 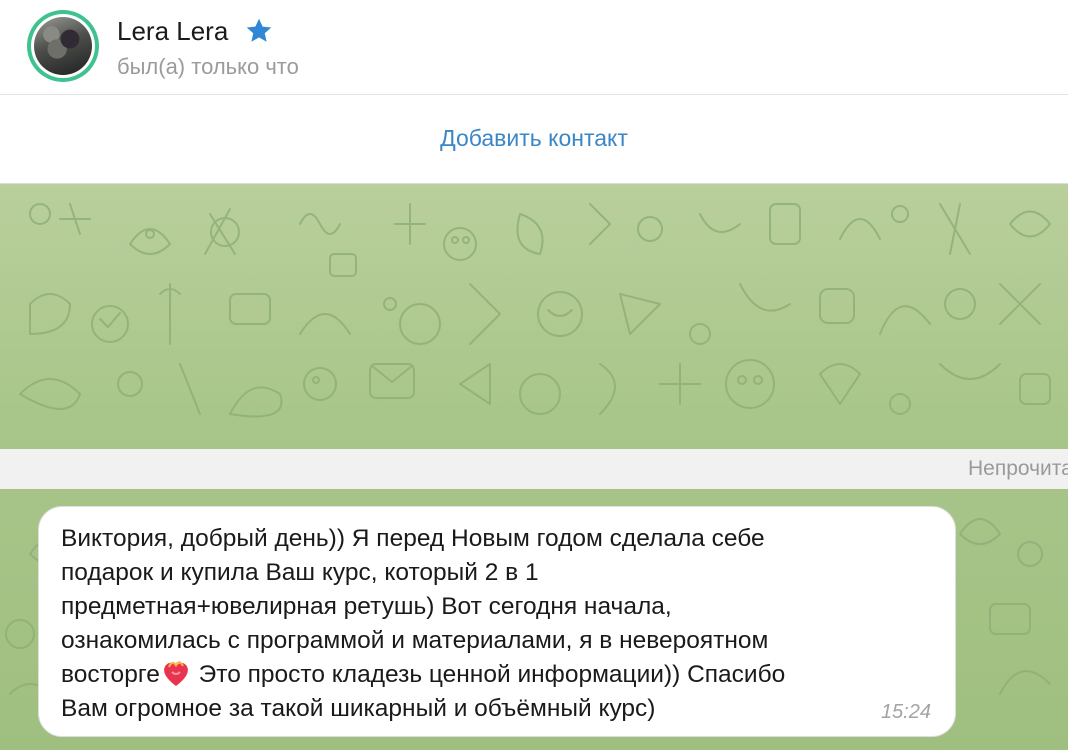 What do you see at coordinates (1018, 468) in the screenshot?
I see `unread-divider-label: Непрочитанные сообщения` at bounding box center [1018, 468].